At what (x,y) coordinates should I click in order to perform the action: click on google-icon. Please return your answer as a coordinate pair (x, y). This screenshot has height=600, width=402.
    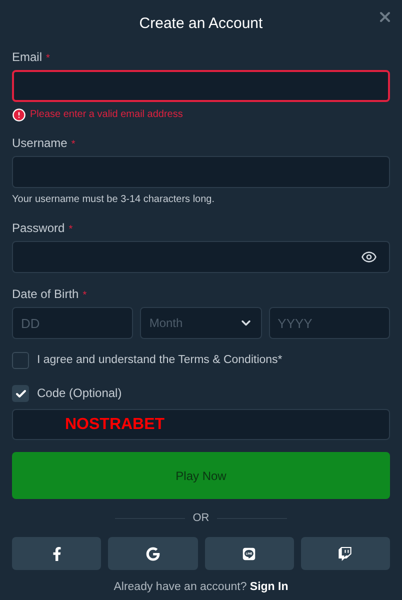
    Looking at the image, I should click on (153, 553).